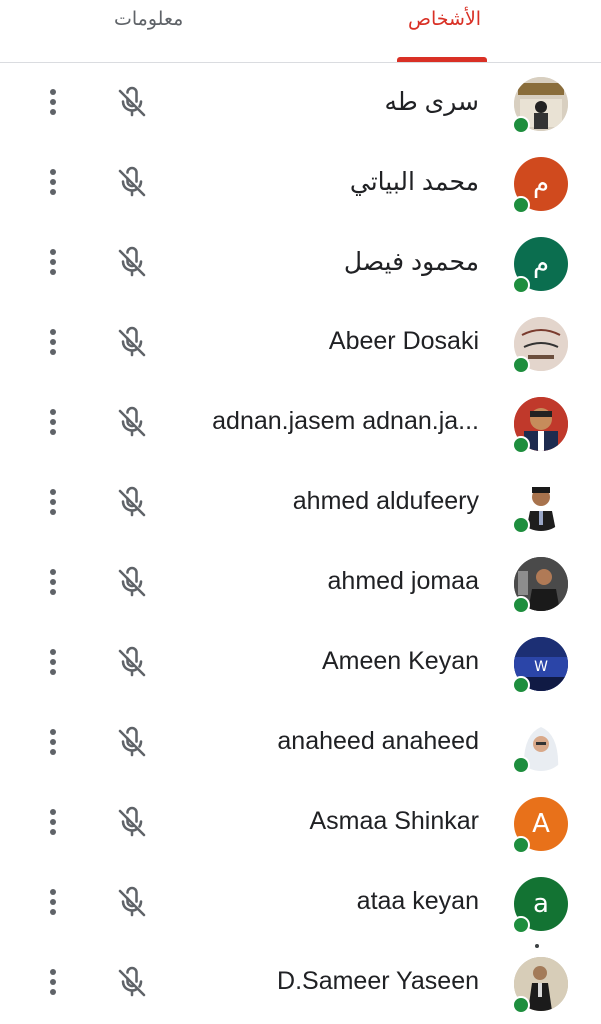 The image size is (601, 1024). What do you see at coordinates (300, 903) in the screenshot?
I see `participant-row: ataa keyan a` at bounding box center [300, 903].